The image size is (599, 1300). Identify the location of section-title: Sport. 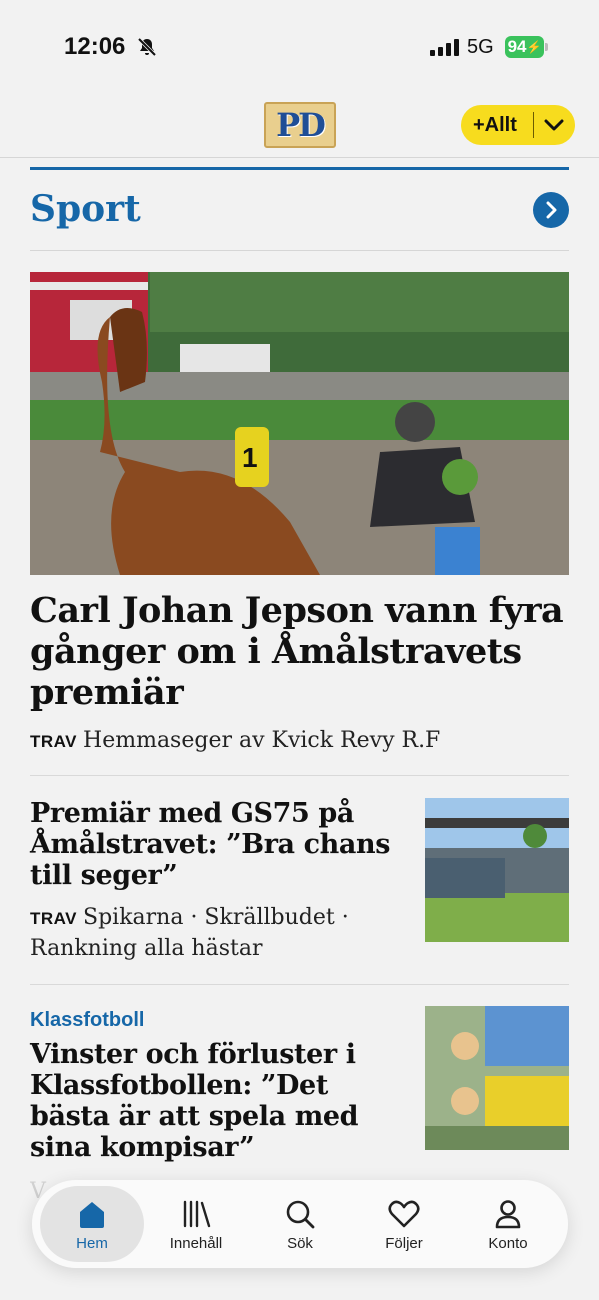
(85, 209).